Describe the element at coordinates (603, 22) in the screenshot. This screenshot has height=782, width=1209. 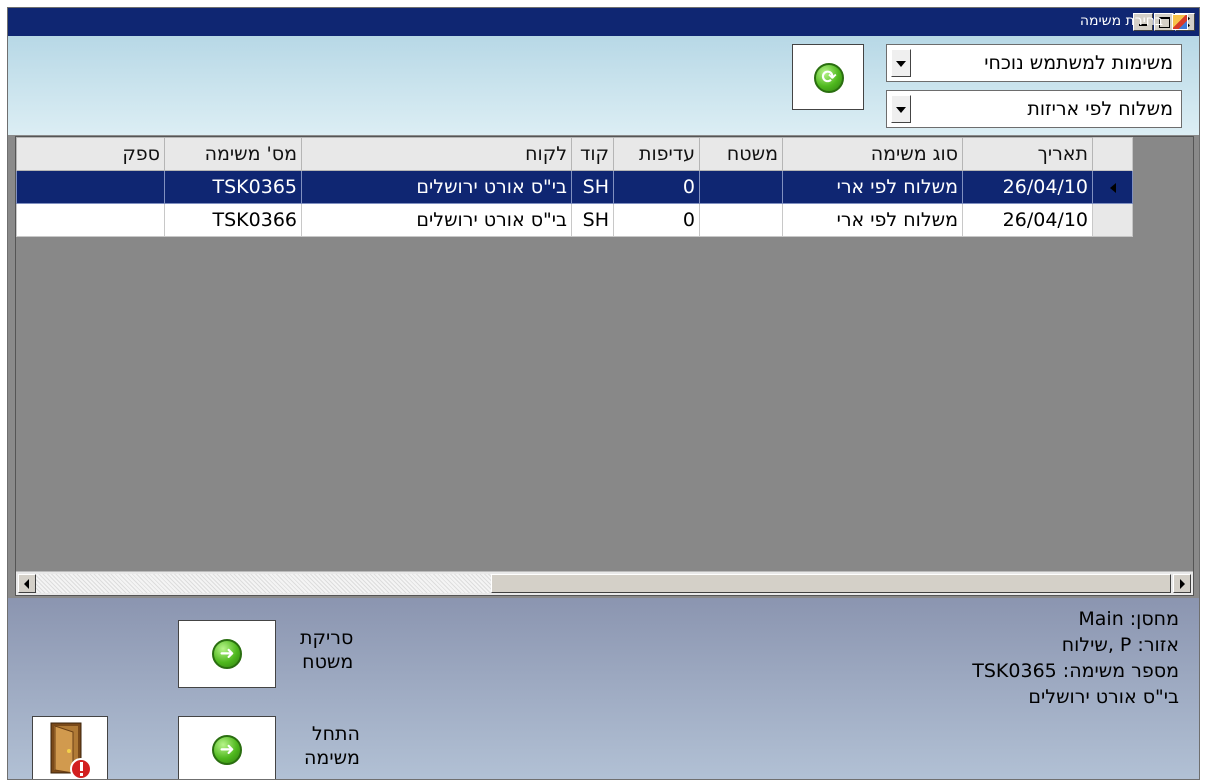
I see `title-bar: בחירת משימה` at that location.